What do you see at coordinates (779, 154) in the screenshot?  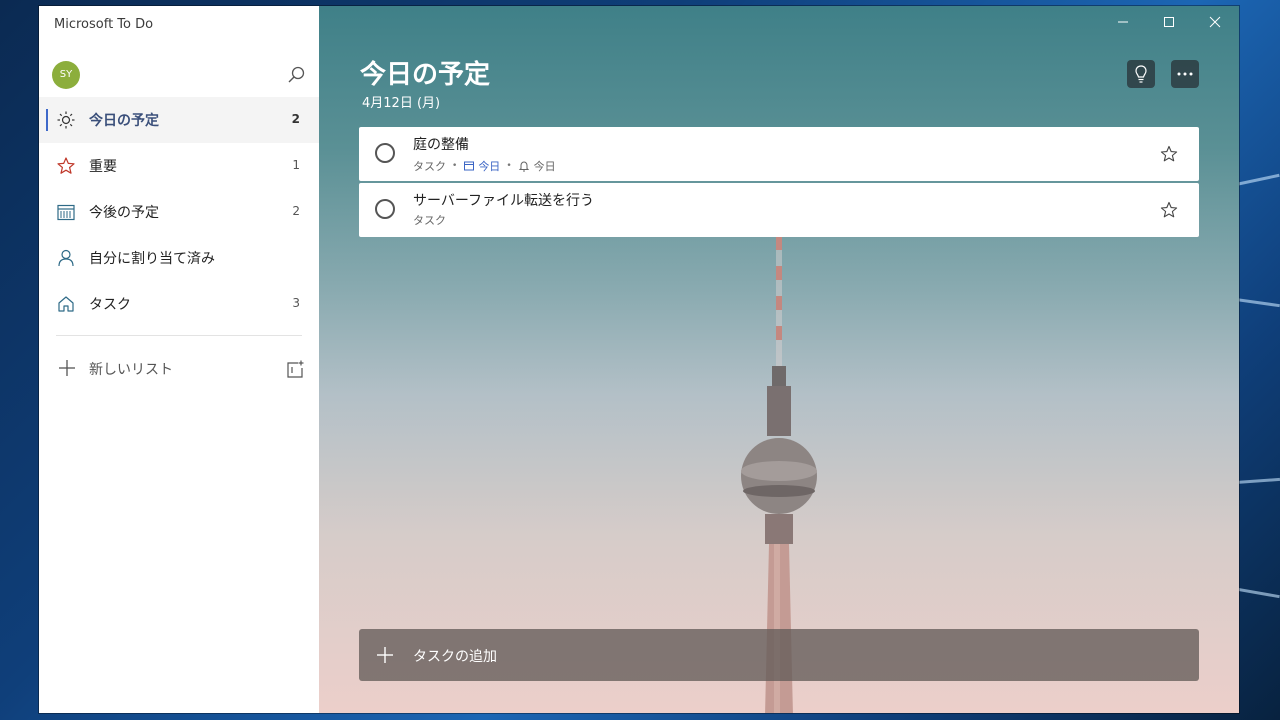 I see `task-item: 庭の整備 タスク • 今日 • 今日` at bounding box center [779, 154].